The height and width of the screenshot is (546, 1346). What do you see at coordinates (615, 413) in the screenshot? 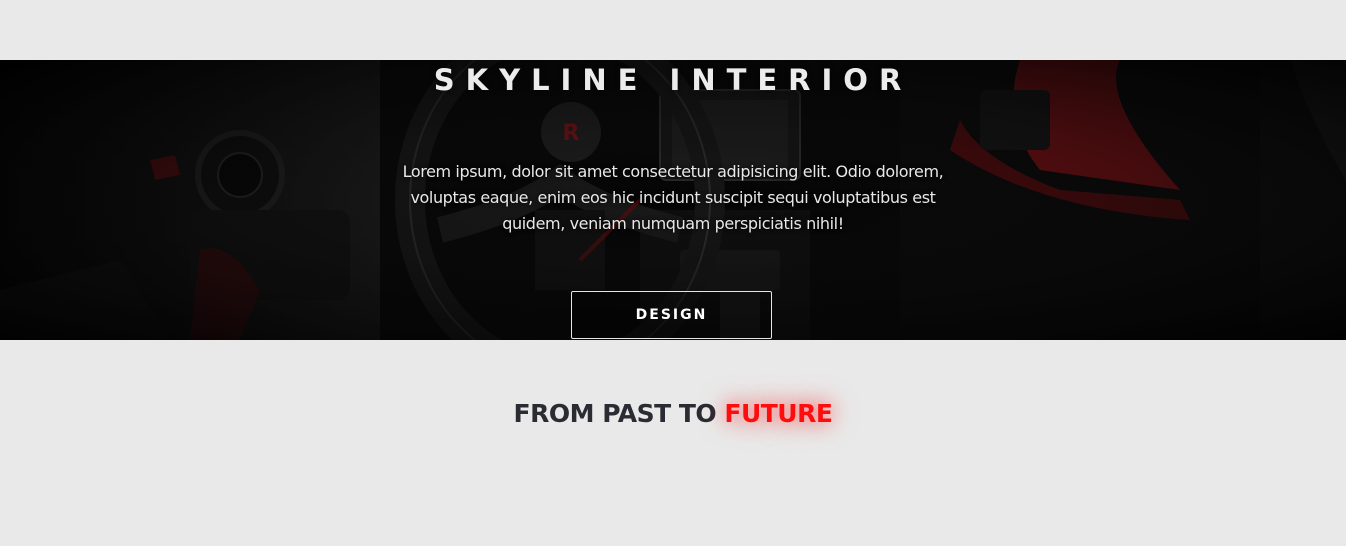
I see `section-heading-text: FROM PAST TO` at bounding box center [615, 413].